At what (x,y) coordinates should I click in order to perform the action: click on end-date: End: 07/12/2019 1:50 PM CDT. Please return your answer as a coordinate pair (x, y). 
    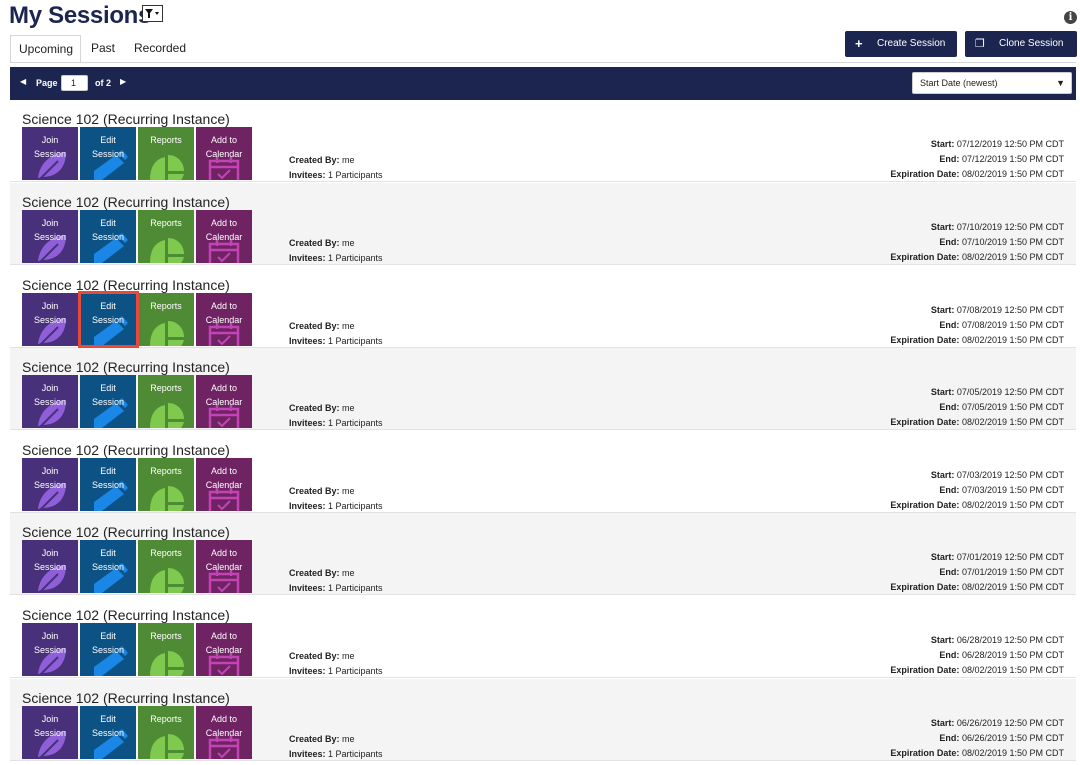
    Looking at the image, I should click on (1001, 159).